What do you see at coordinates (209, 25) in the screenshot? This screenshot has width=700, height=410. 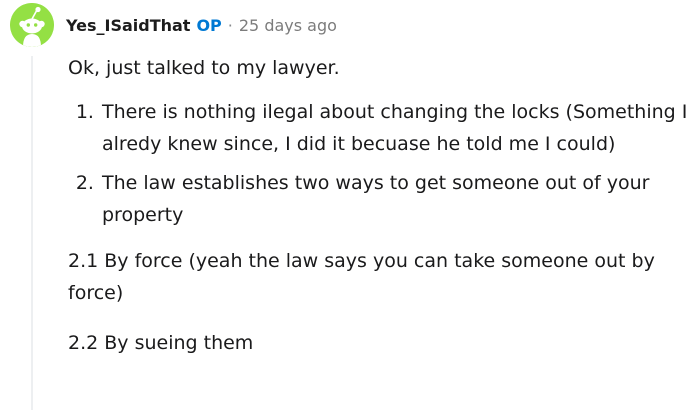 I see `op-badge: OP` at bounding box center [209, 25].